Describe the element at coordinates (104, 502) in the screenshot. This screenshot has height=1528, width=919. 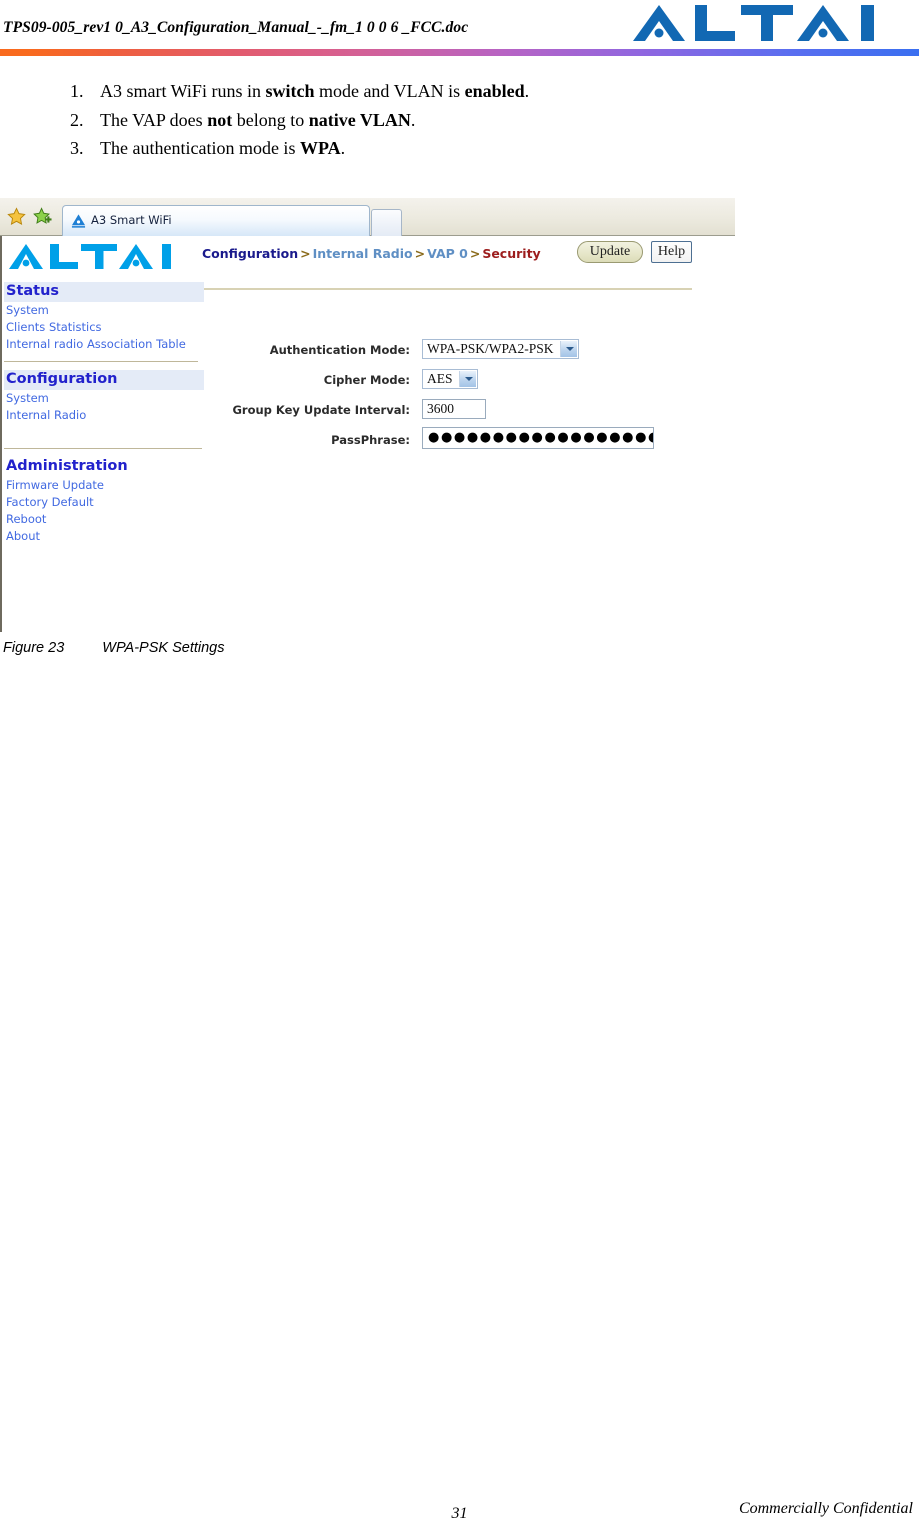
I see `sidebar-item-factory-default: Factory Default` at that location.